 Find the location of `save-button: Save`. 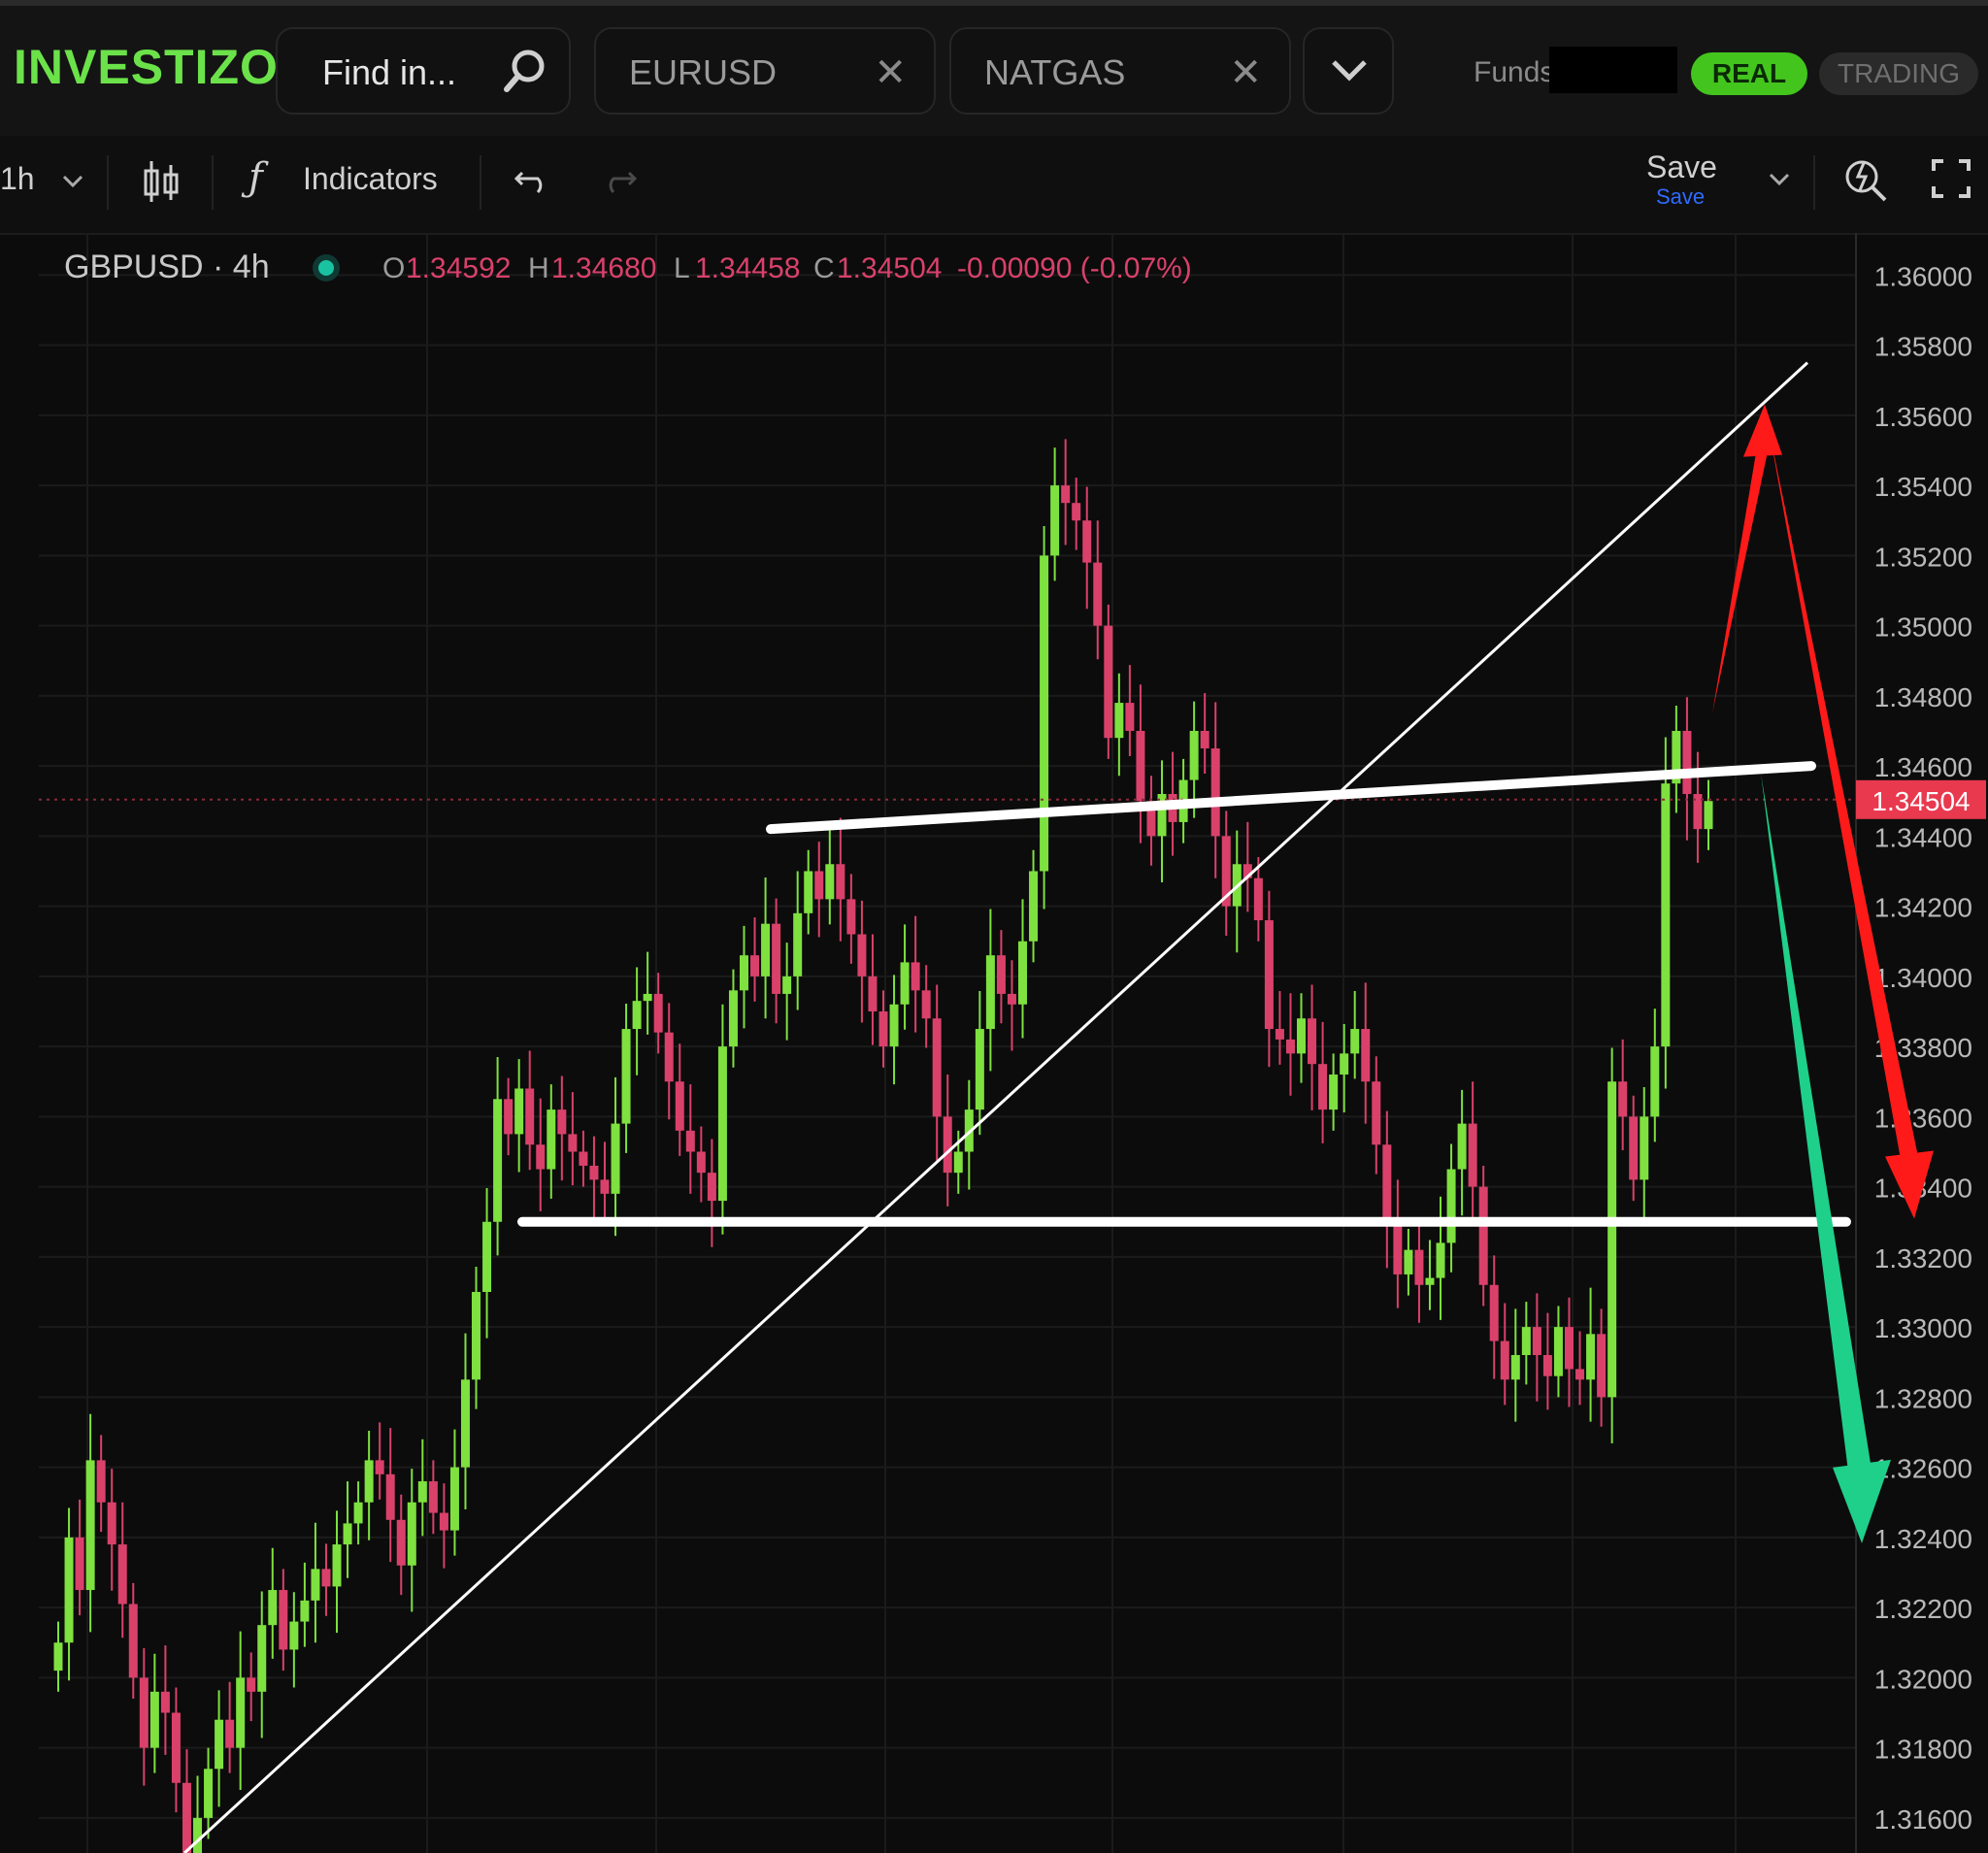

save-button: Save is located at coordinates (1682, 167).